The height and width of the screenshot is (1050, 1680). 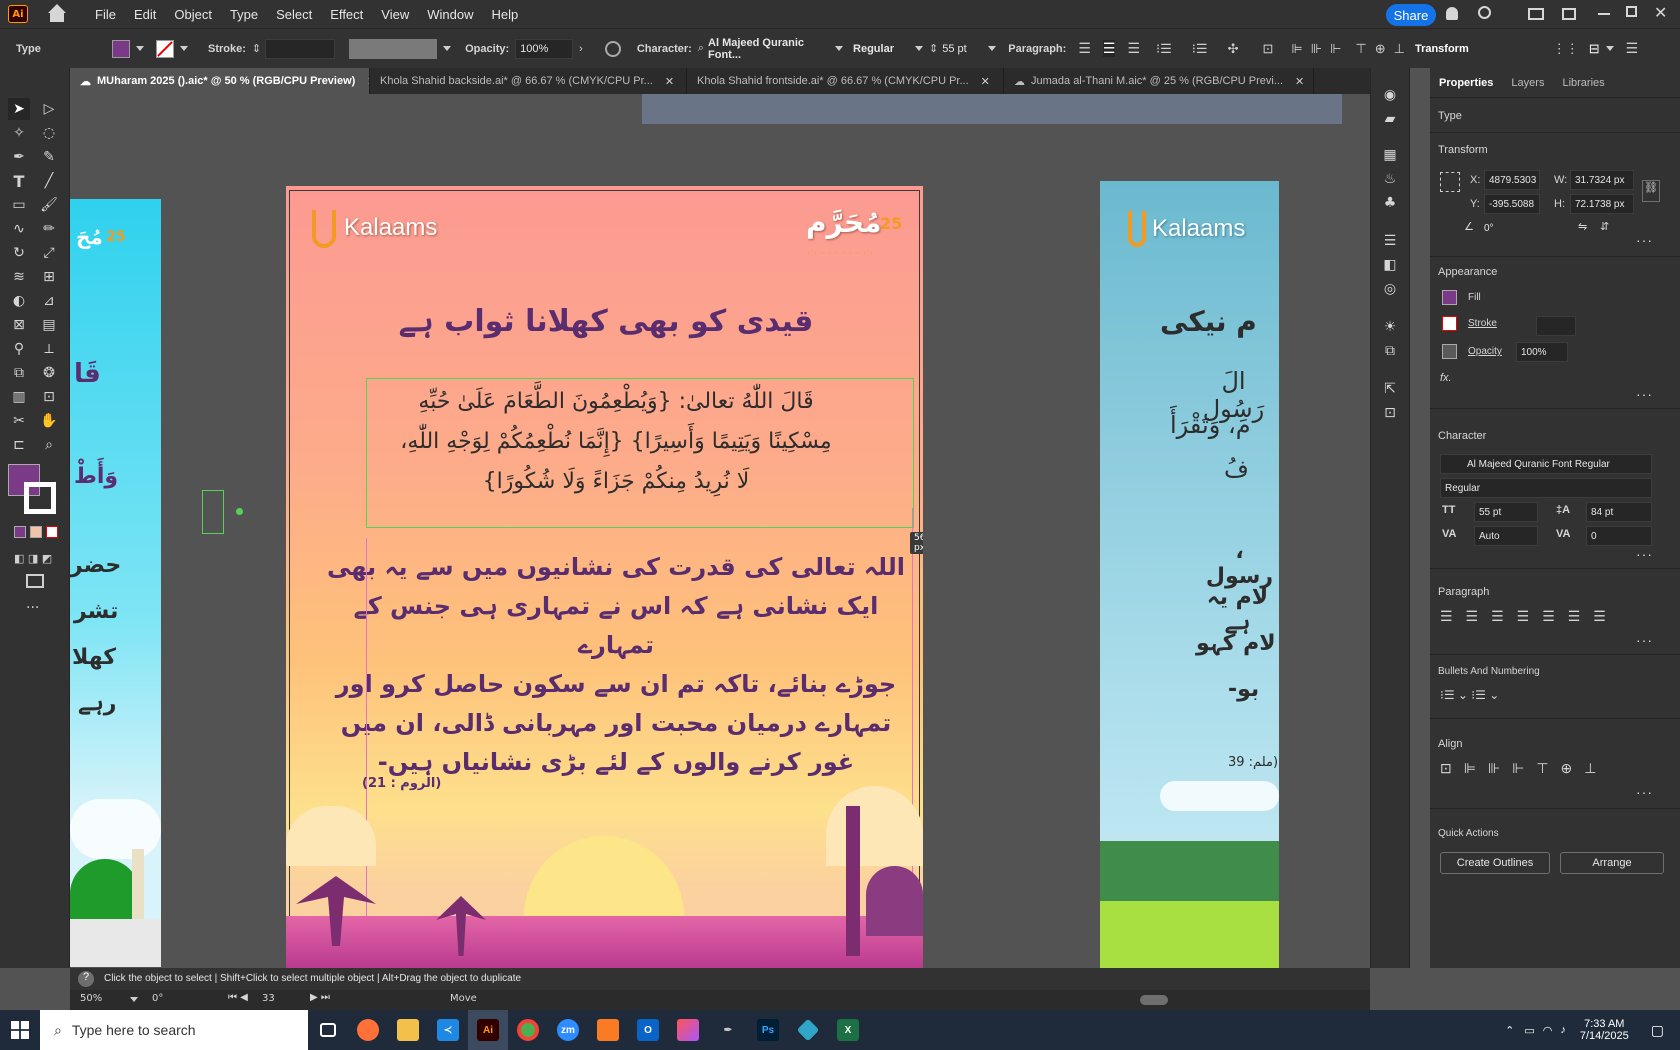 What do you see at coordinates (49, 205) in the screenshot?
I see `paintbrush-tool-icon: 🖌` at bounding box center [49, 205].